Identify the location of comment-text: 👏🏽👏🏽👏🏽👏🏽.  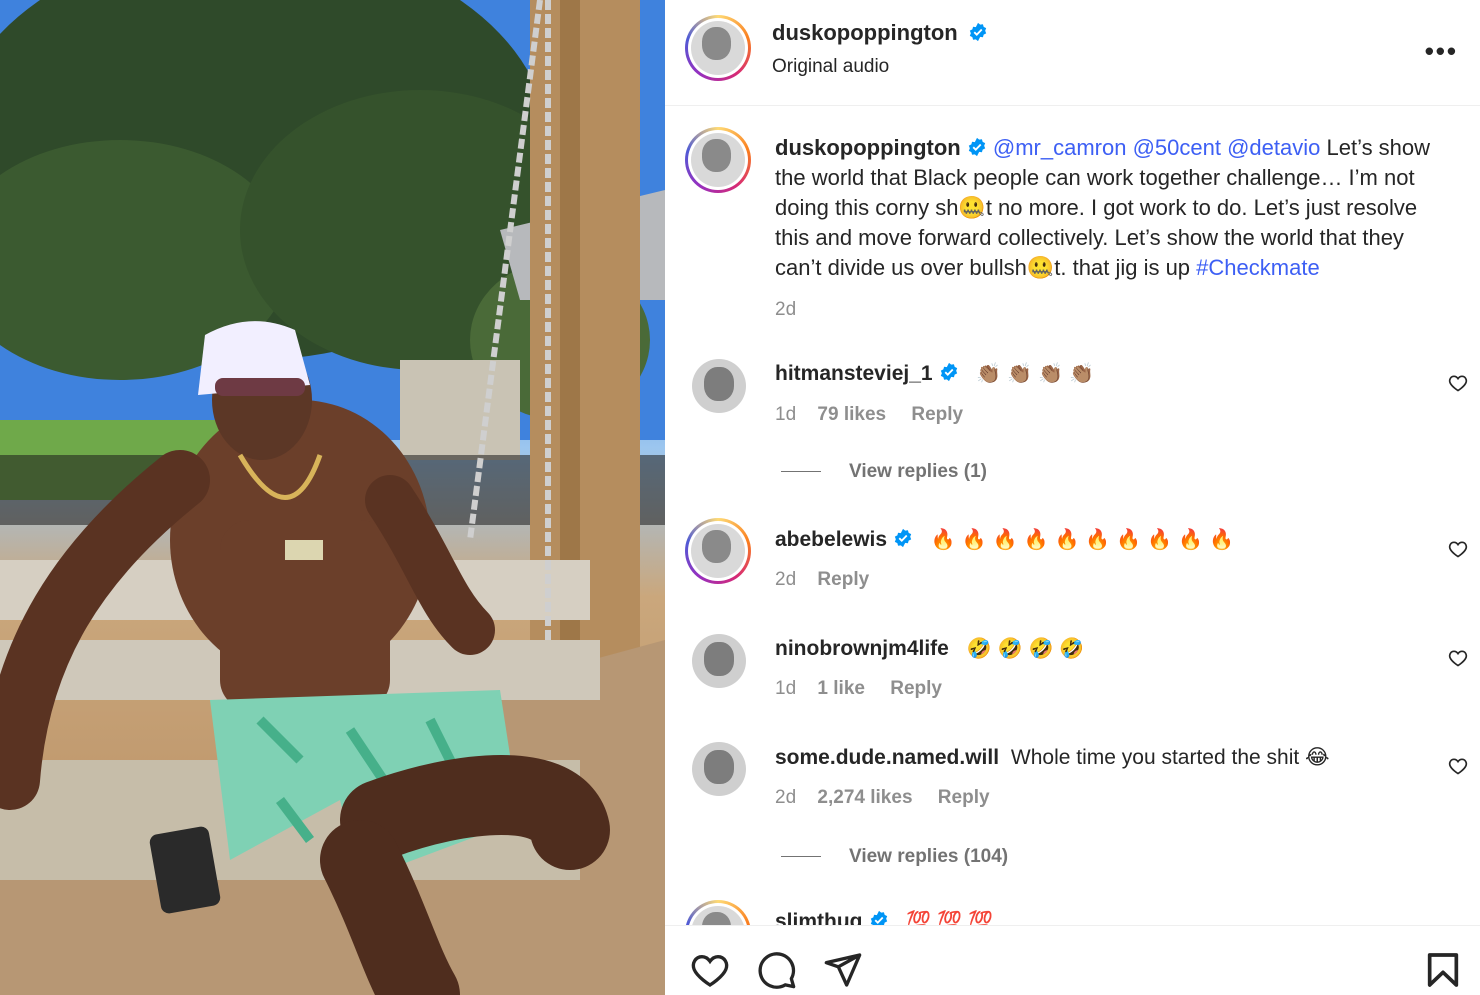
(1038, 374).